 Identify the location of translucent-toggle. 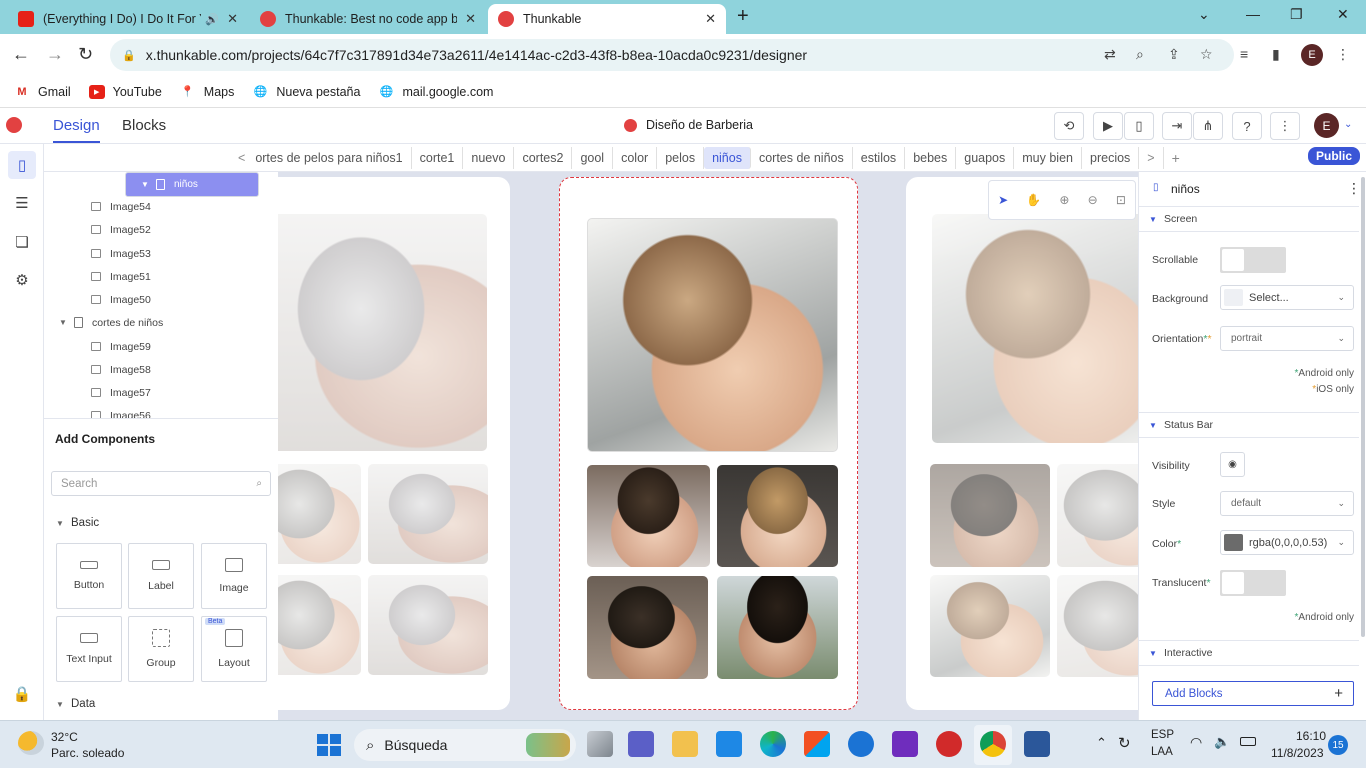
(1253, 583).